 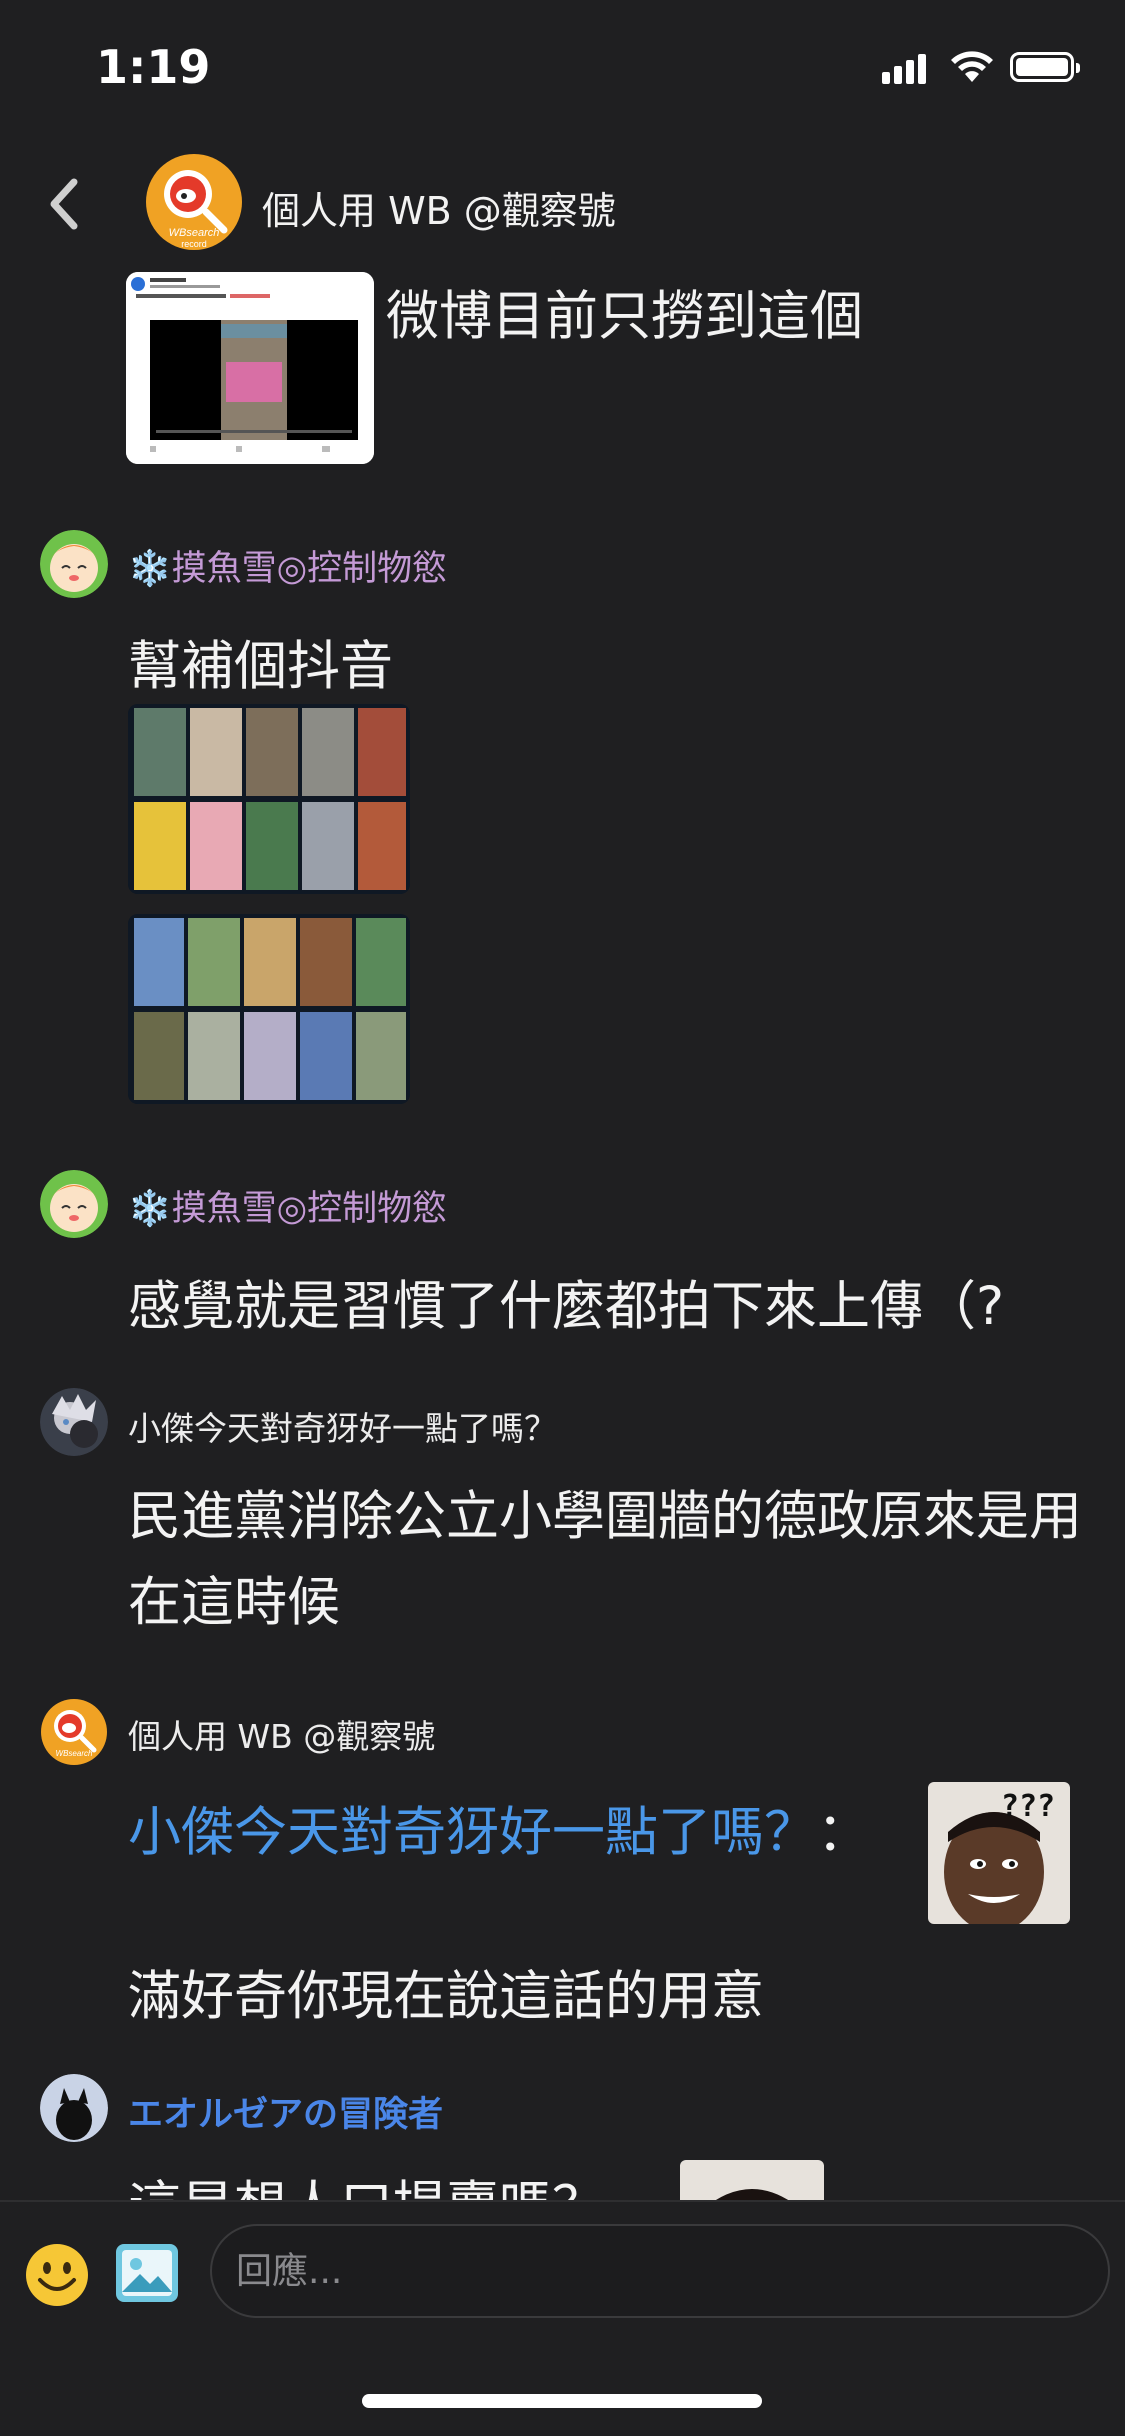 What do you see at coordinates (605, 1559) in the screenshot?
I see `message-text: 民進黨消除公立小學圍牆的德政原來是用在這時候` at bounding box center [605, 1559].